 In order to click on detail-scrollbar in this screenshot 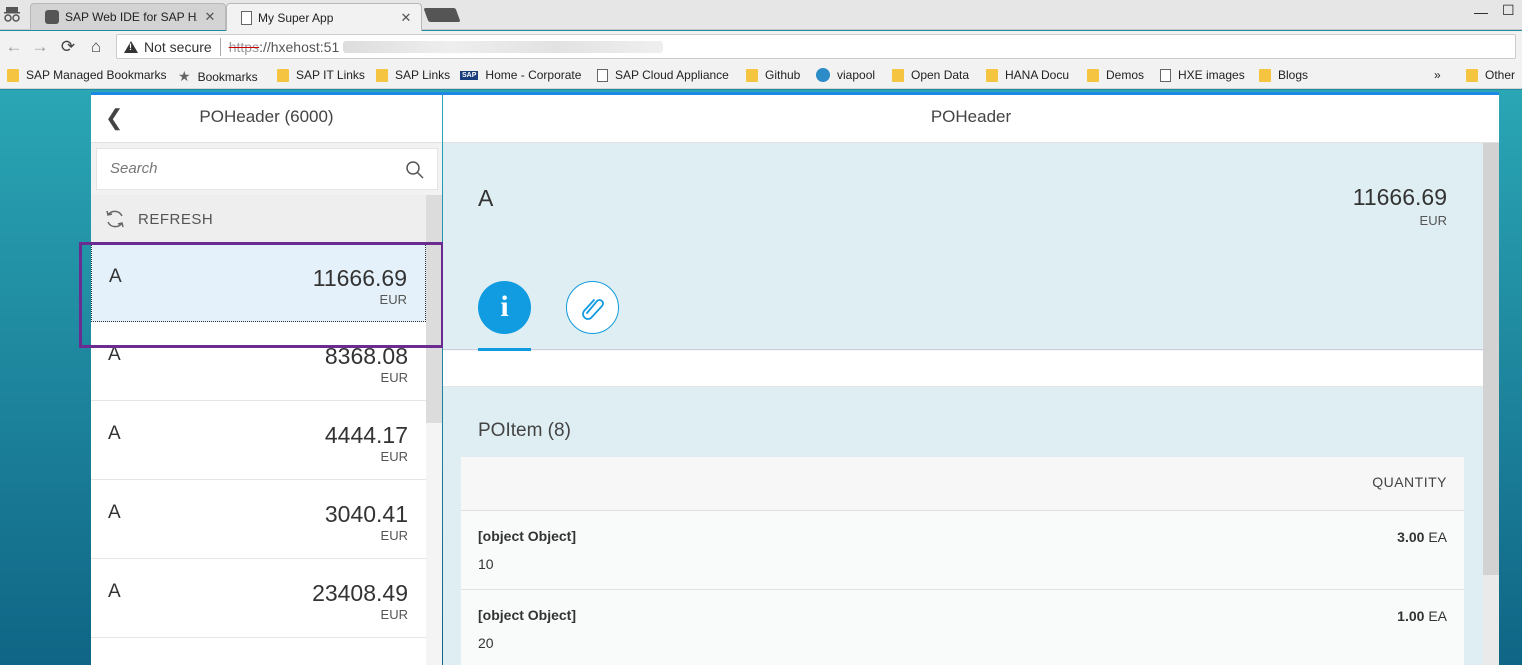, I will do `click(1491, 404)`.